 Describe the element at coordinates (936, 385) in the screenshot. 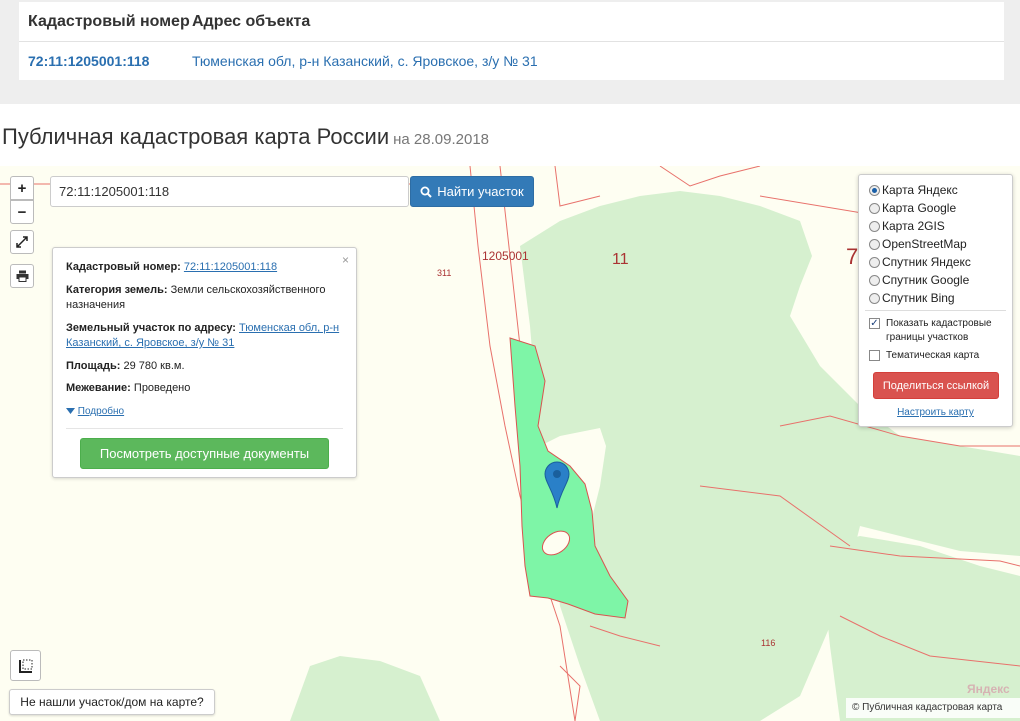

I see `share-link-button: Поделиться ссылкой` at that location.